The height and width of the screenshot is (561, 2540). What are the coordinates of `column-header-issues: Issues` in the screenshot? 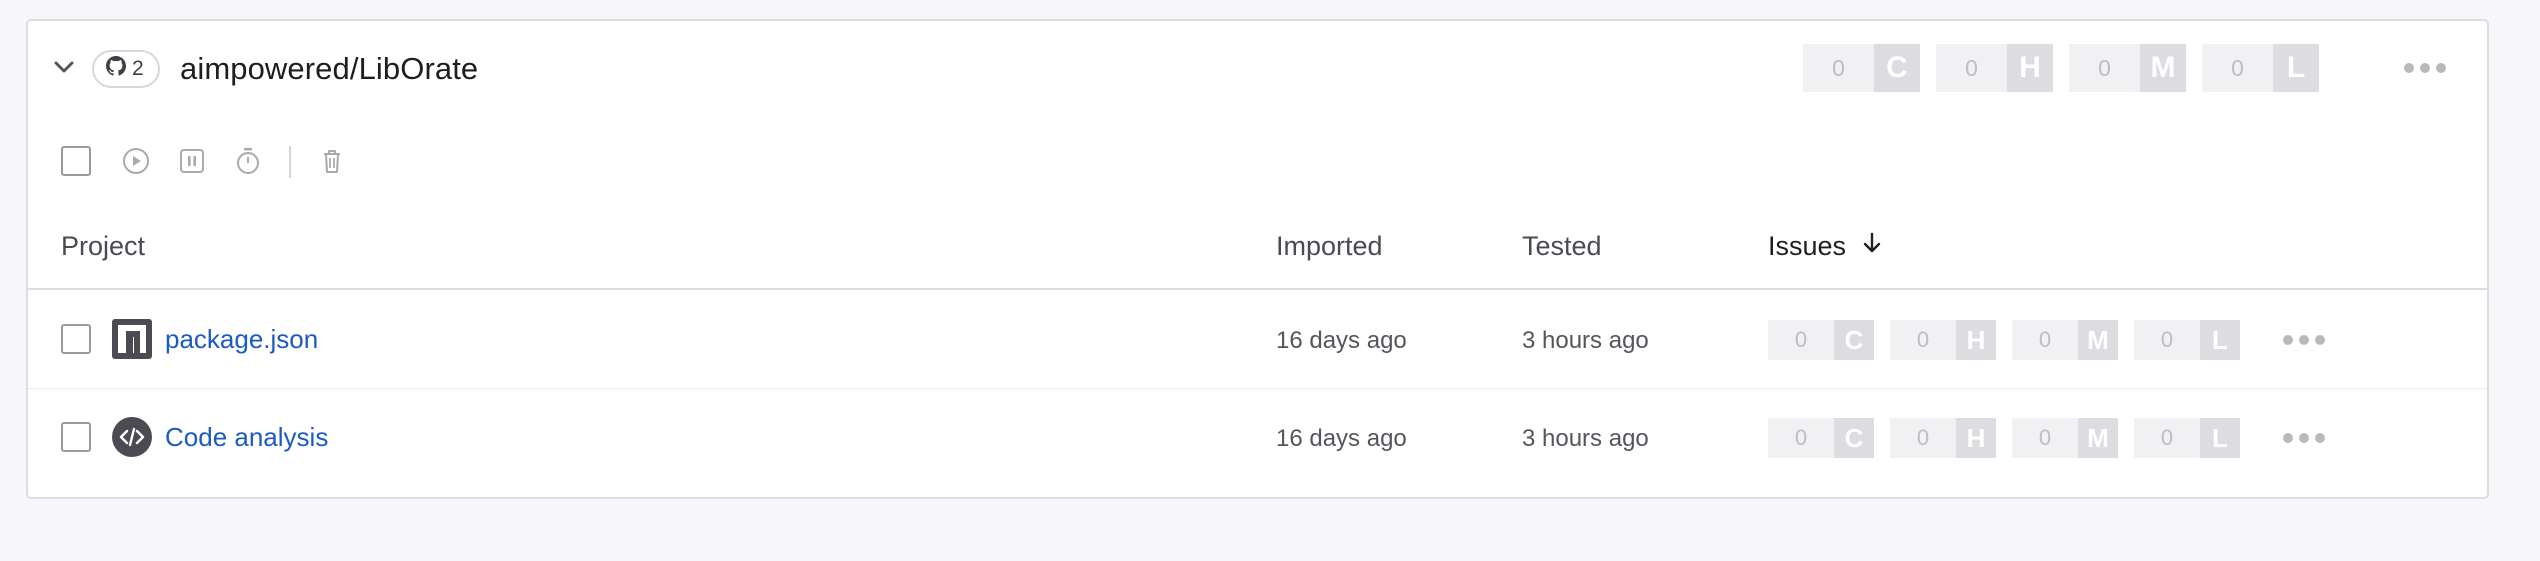 It's located at (1826, 246).